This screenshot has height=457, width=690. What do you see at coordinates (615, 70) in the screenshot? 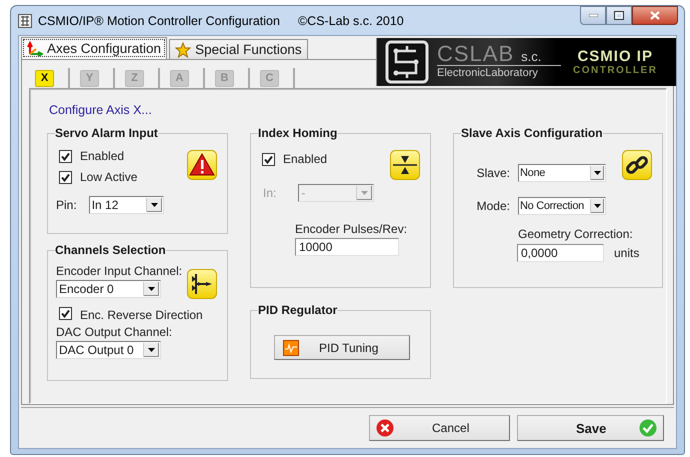
I see `product-subtitle: CONTROLLER` at bounding box center [615, 70].